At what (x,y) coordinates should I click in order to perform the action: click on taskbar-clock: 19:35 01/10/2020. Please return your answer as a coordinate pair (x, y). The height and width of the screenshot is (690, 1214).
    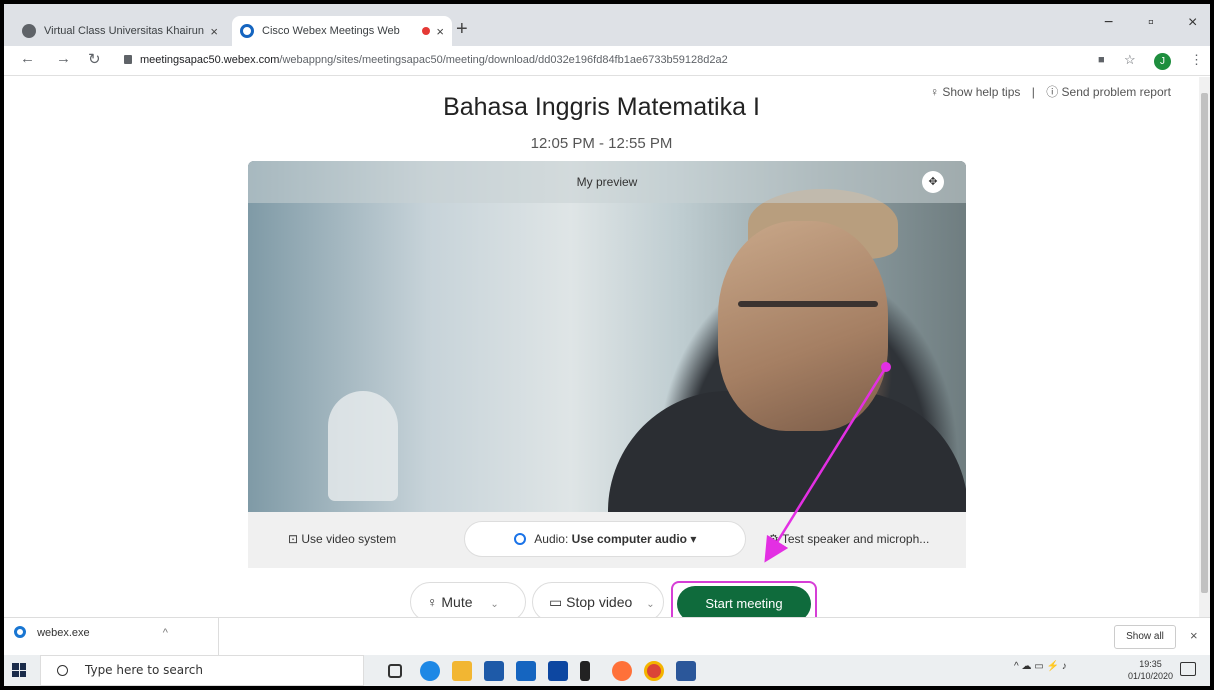
    Looking at the image, I should click on (1150, 670).